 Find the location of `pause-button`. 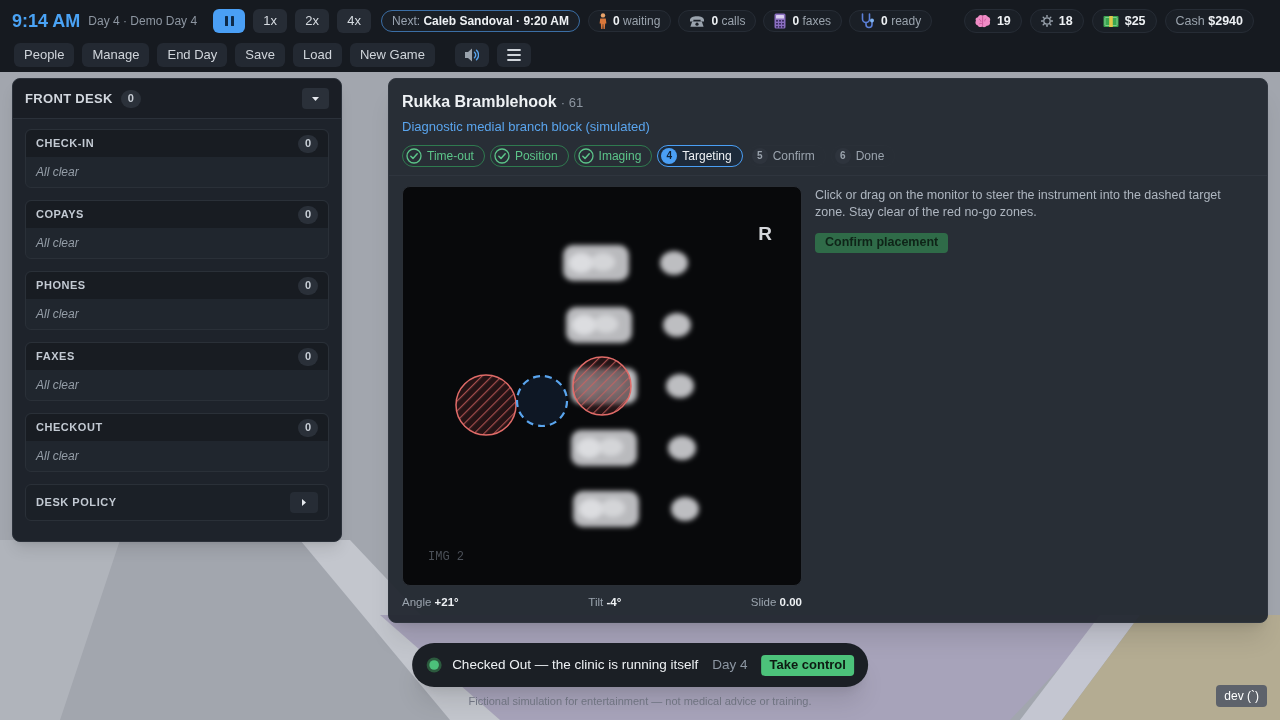

pause-button is located at coordinates (229, 21).